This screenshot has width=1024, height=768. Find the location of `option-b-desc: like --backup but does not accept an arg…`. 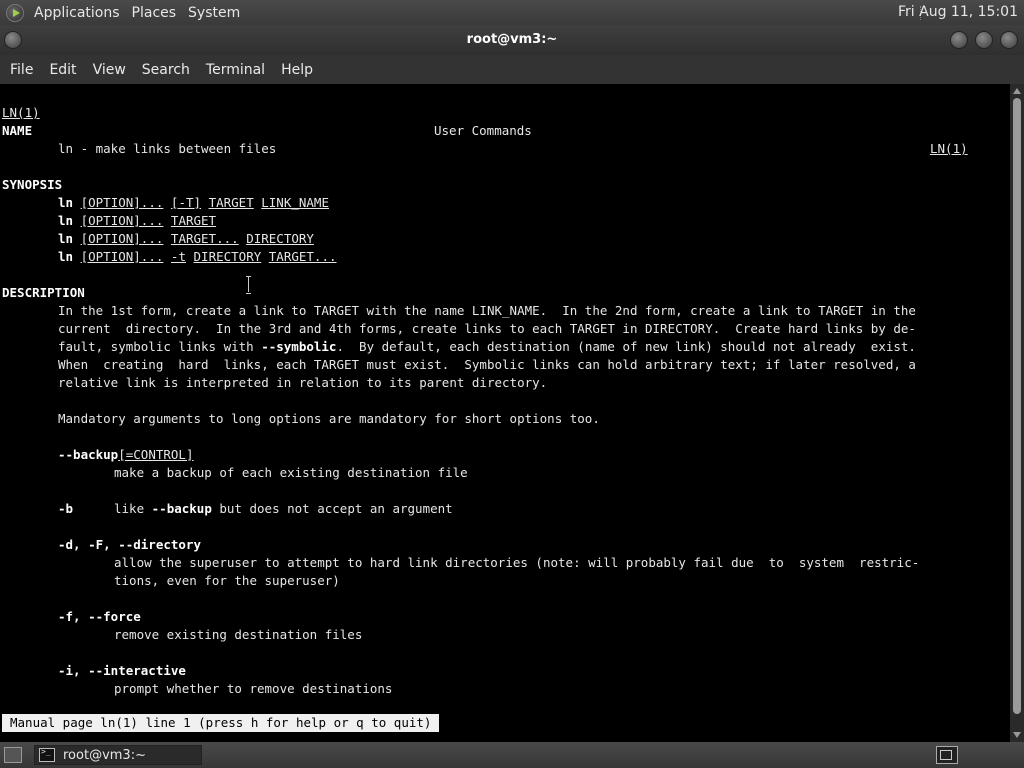

option-b-desc: like --backup but does not accept an arg… is located at coordinates (283, 508).